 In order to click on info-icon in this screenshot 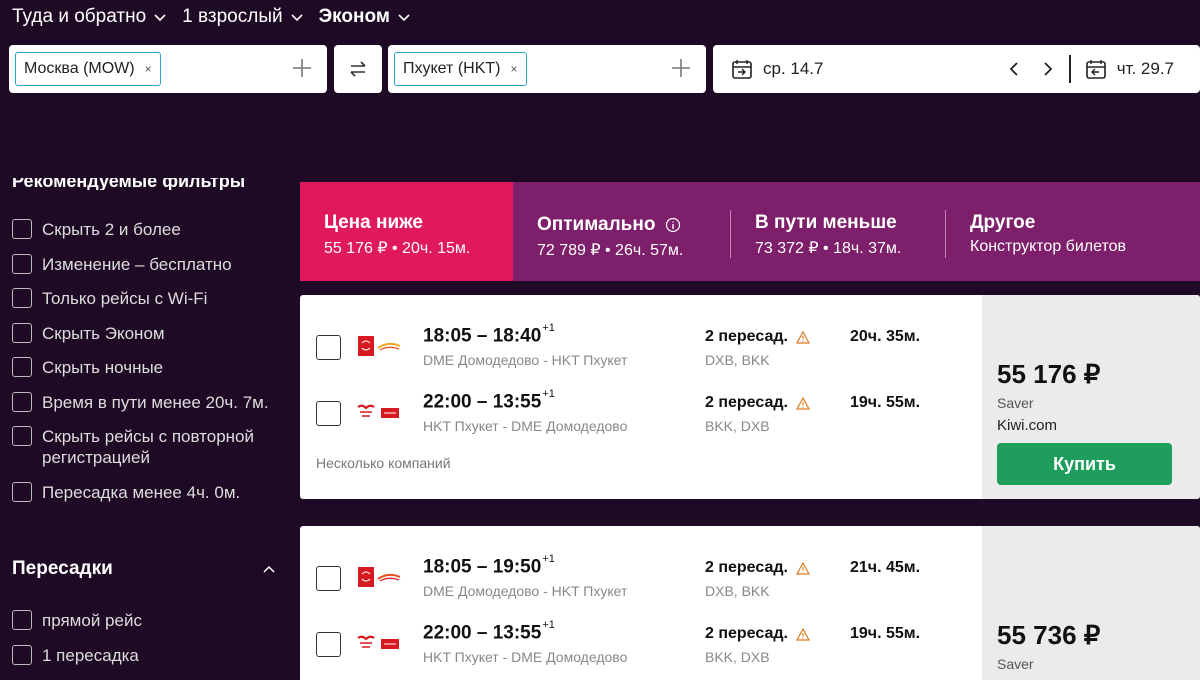, I will do `click(673, 225)`.